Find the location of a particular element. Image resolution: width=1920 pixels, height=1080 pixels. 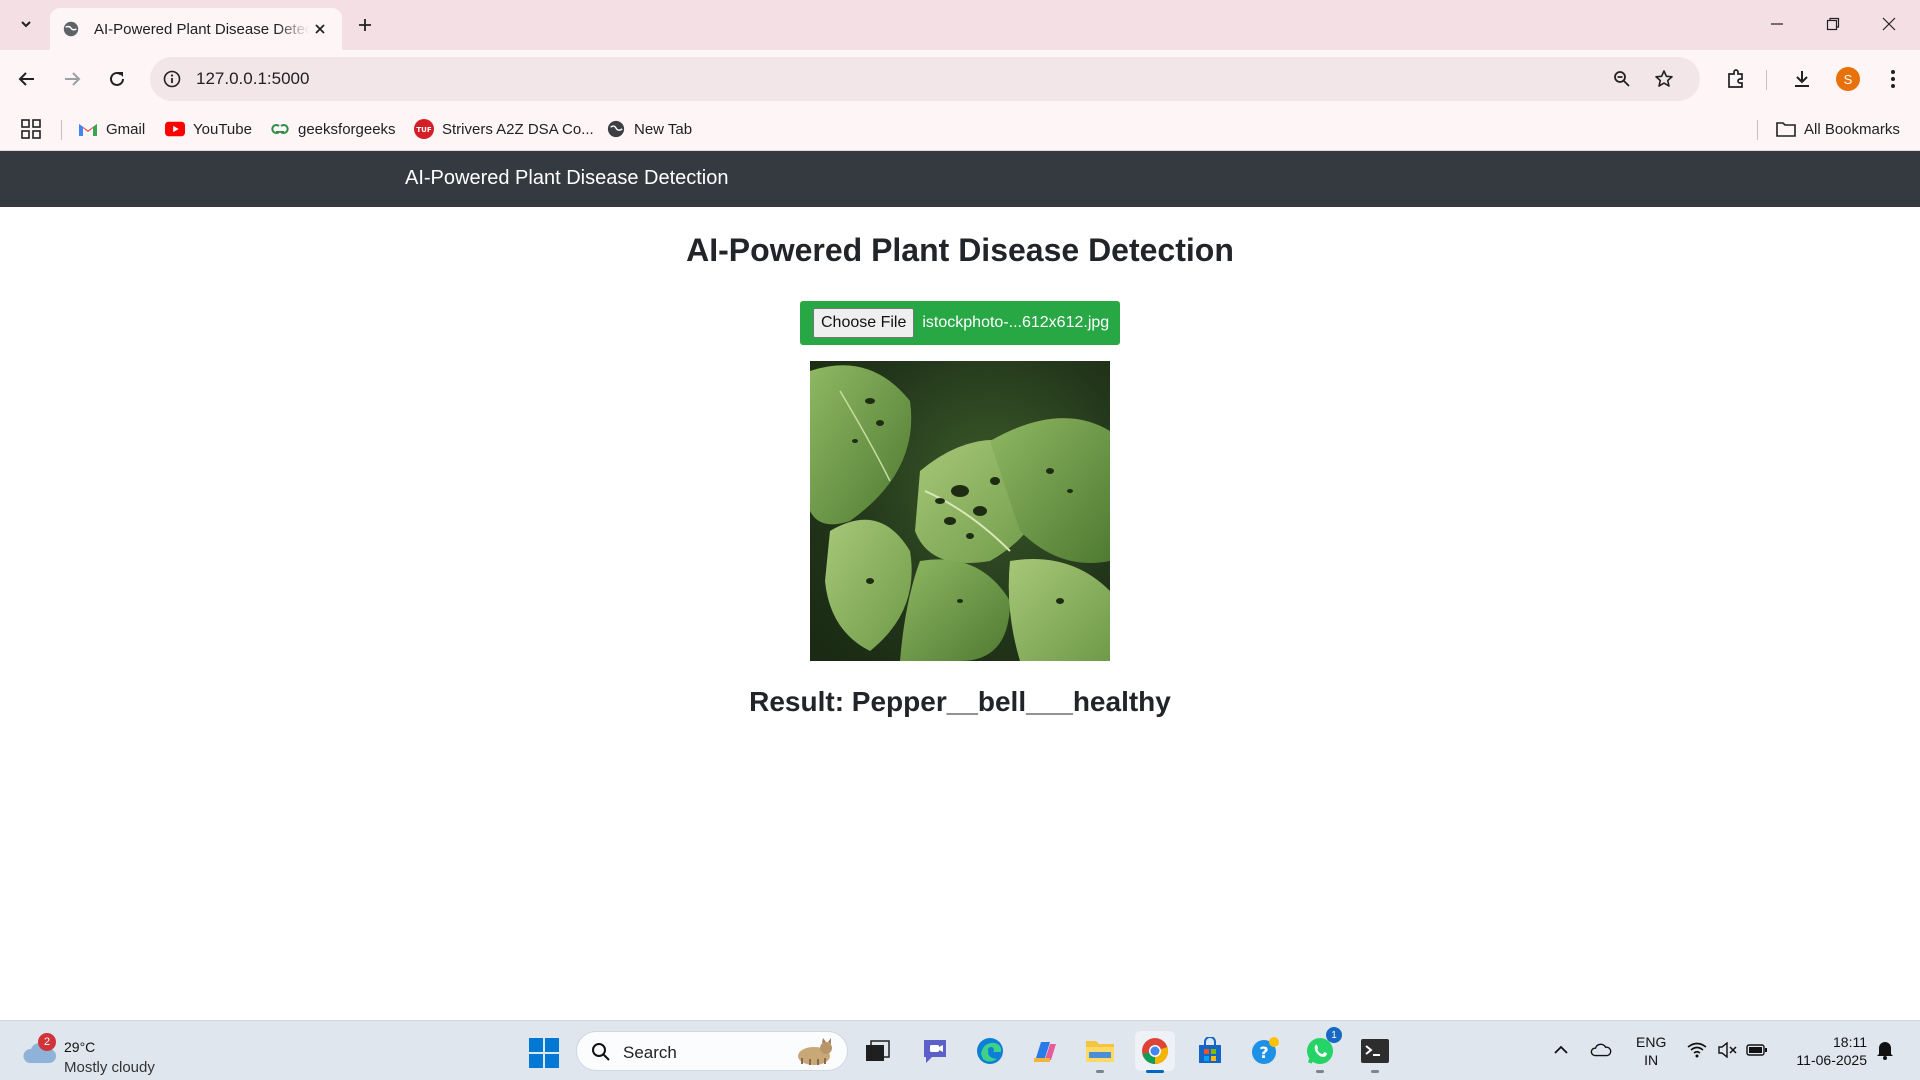

region-code: IN is located at coordinates (1651, 1060).